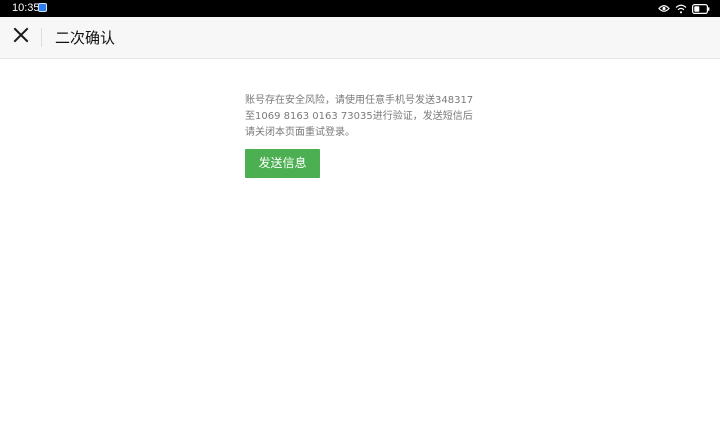  I want to click on status-time: 10:35, so click(26, 8).